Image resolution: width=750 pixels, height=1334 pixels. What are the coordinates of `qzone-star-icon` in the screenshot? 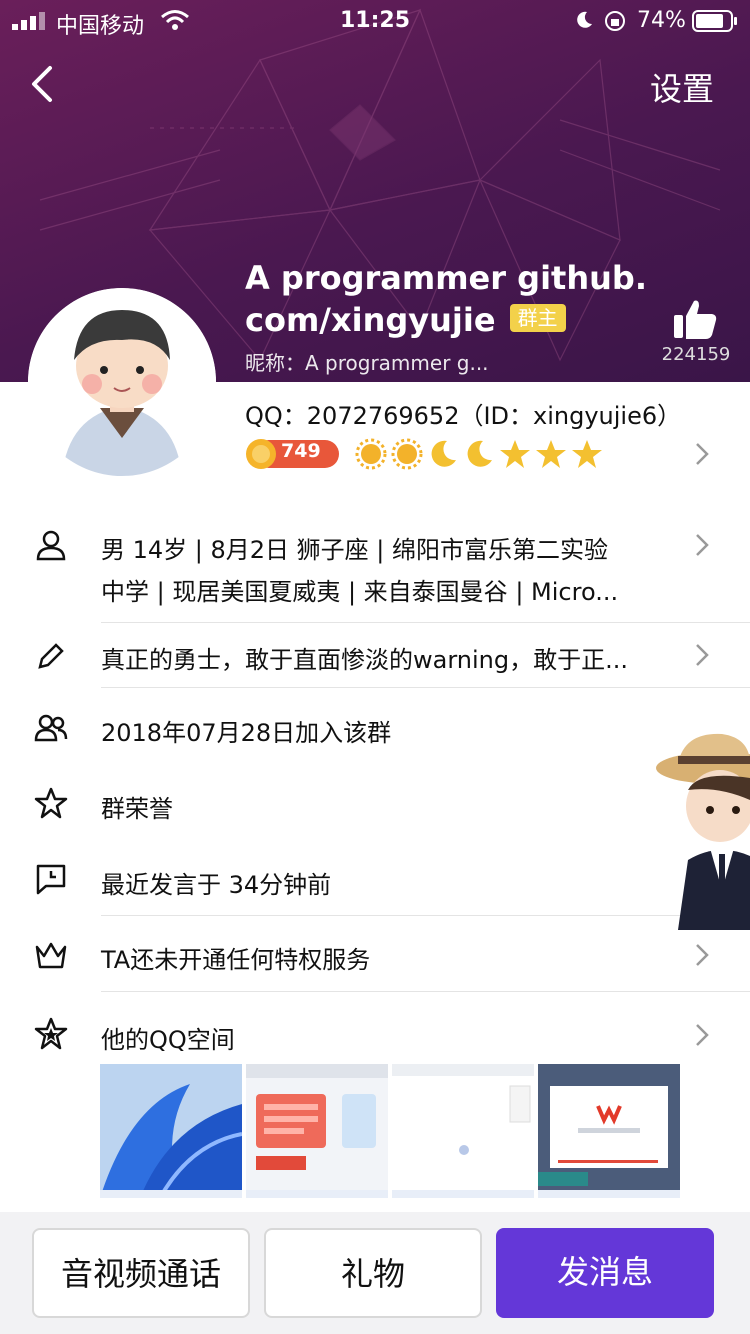 It's located at (51, 1033).